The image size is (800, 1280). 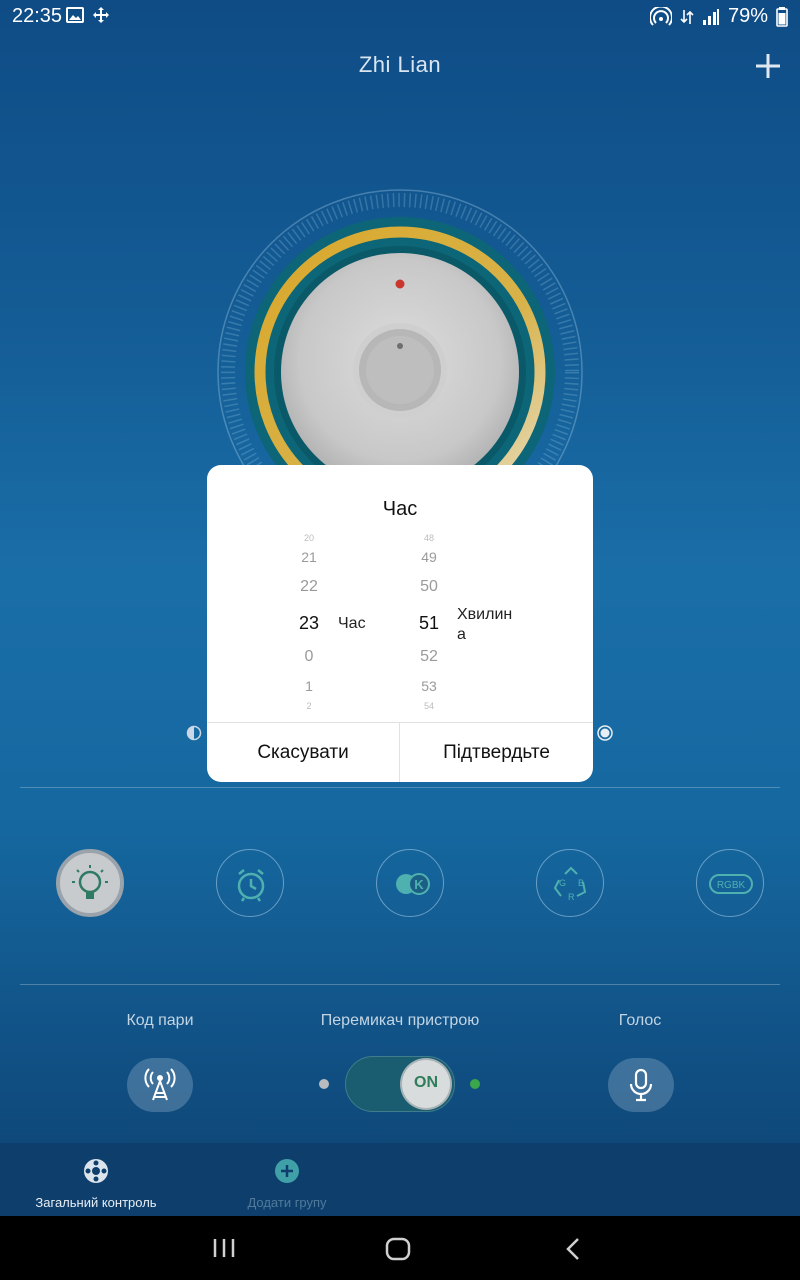 I want to click on minute-option: 49, so click(x=429, y=557).